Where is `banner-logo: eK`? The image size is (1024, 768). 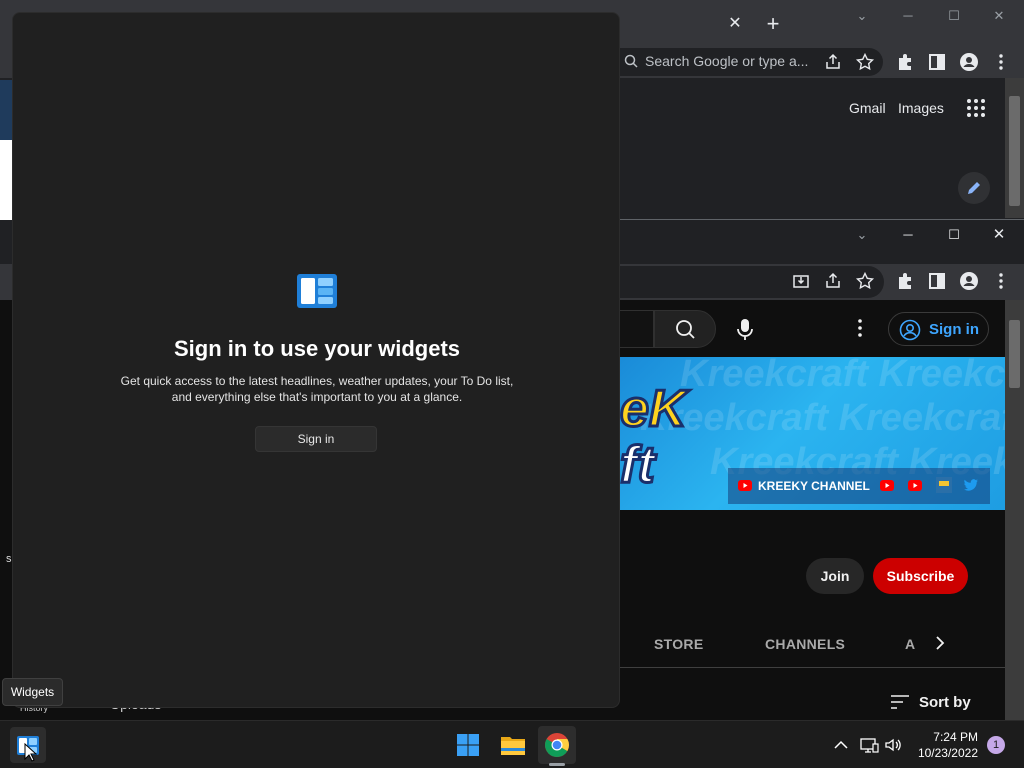
banner-logo: eK is located at coordinates (654, 409).